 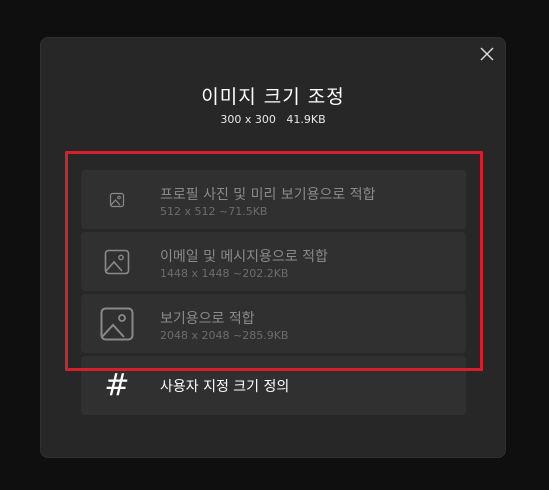 I want to click on option-view-size: 보기용으로 적합 2048 x 2048 ~285.9KB, so click(x=273, y=323).